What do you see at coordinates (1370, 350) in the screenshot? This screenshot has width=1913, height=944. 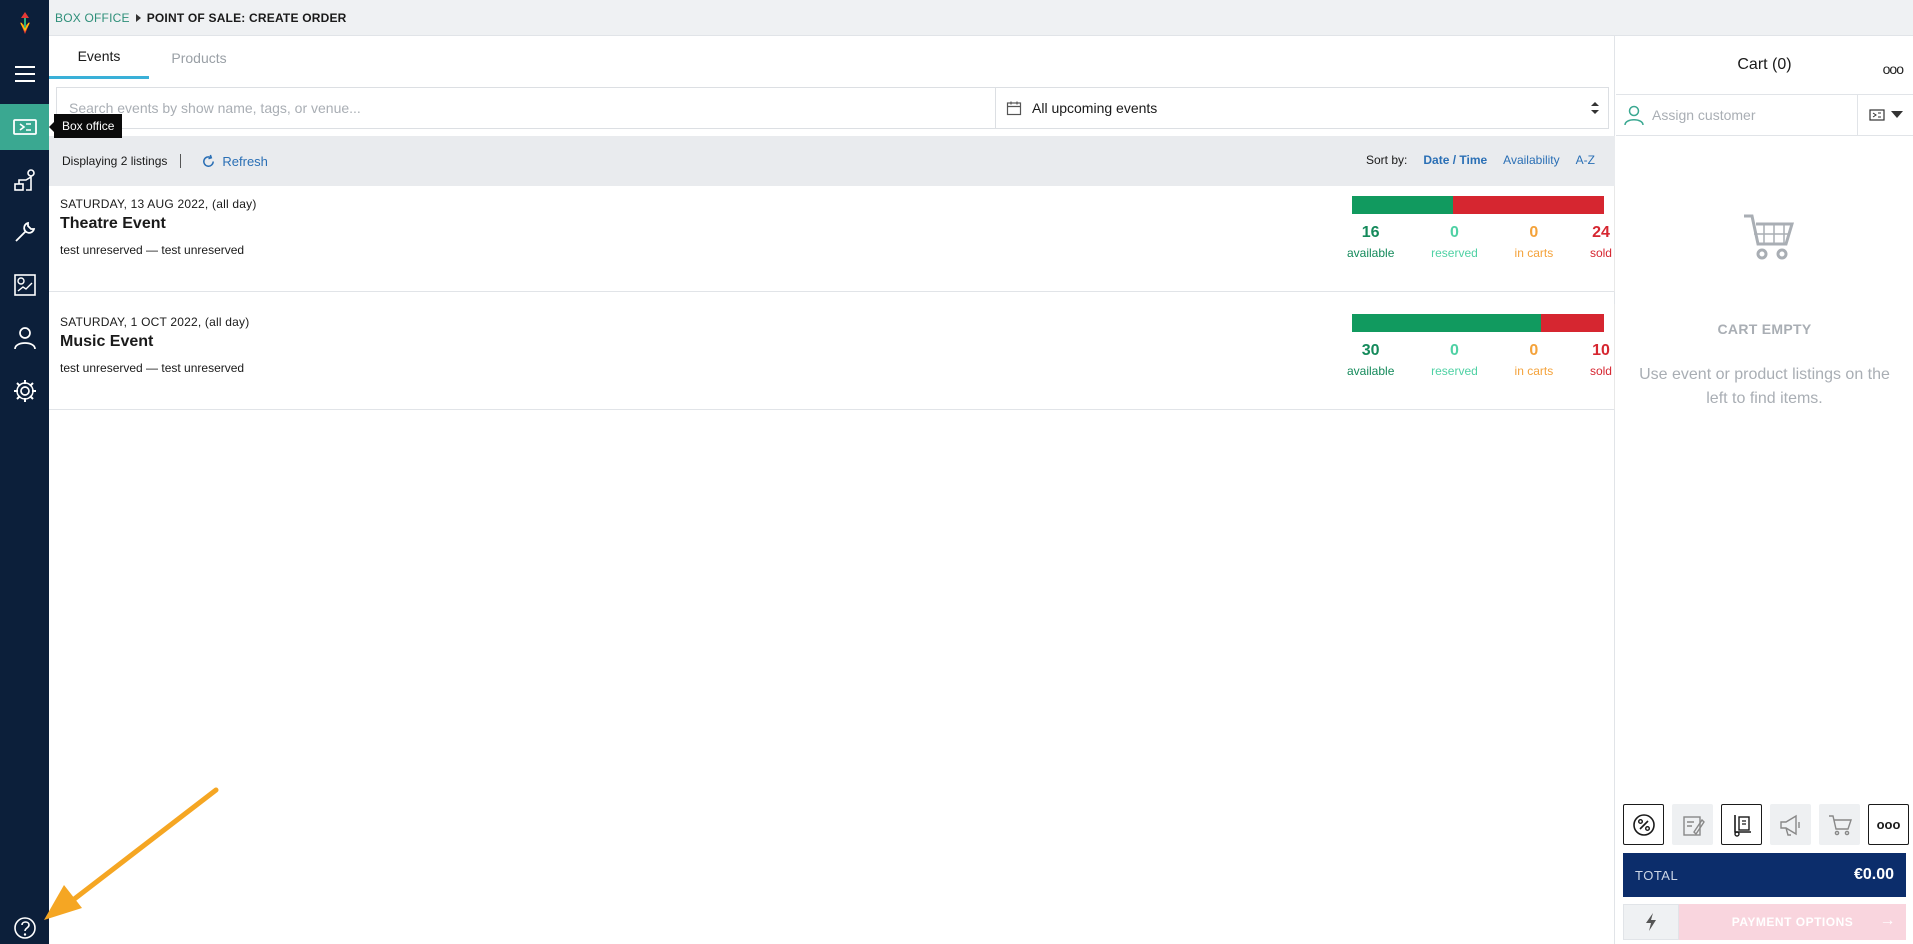 I see `stat-available-value: 30` at bounding box center [1370, 350].